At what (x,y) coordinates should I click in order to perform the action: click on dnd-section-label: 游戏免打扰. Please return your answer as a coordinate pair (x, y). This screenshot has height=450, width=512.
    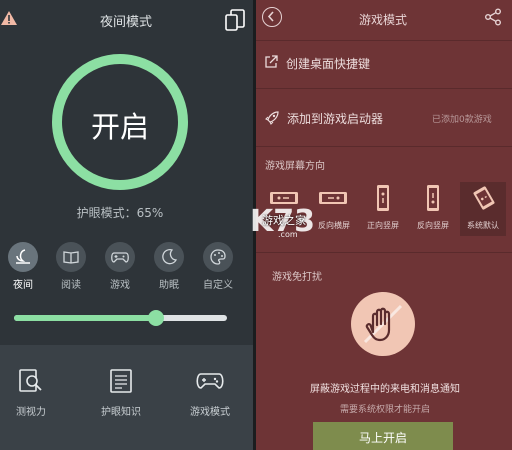
    Looking at the image, I should click on (297, 277).